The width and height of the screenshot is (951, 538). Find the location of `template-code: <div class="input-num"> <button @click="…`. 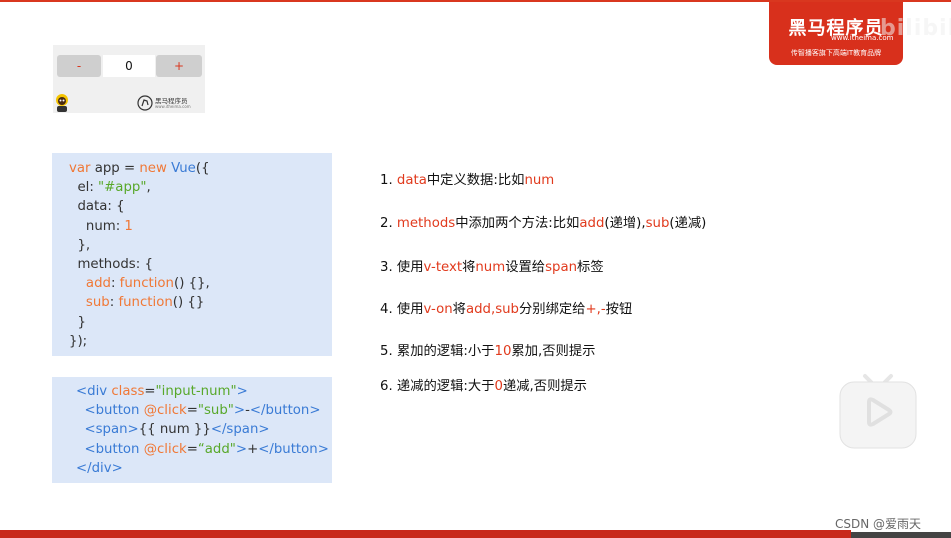

template-code: <div class="input-num"> <button @click="… is located at coordinates (192, 430).